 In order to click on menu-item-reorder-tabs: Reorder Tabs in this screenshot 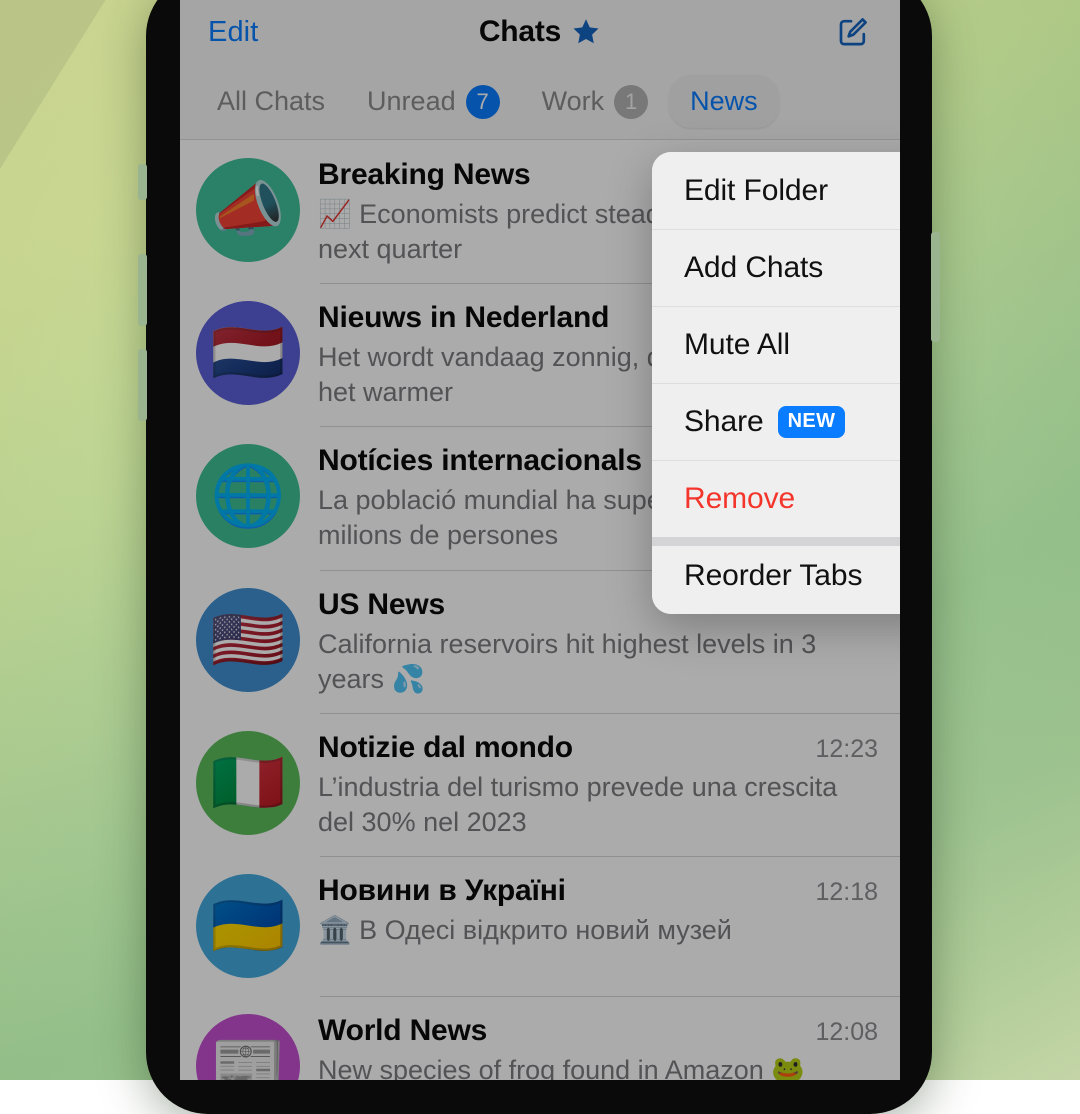, I will do `click(776, 575)`.